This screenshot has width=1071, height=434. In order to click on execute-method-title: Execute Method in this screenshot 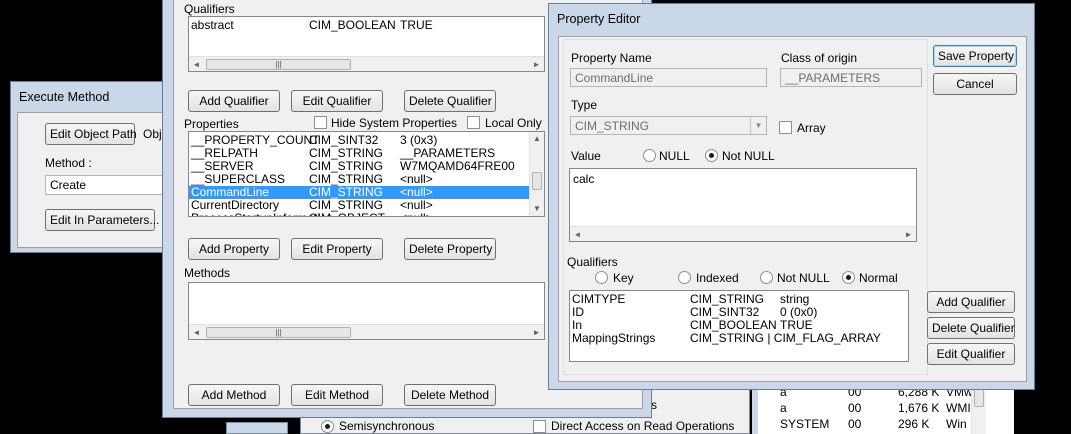, I will do `click(64, 97)`.